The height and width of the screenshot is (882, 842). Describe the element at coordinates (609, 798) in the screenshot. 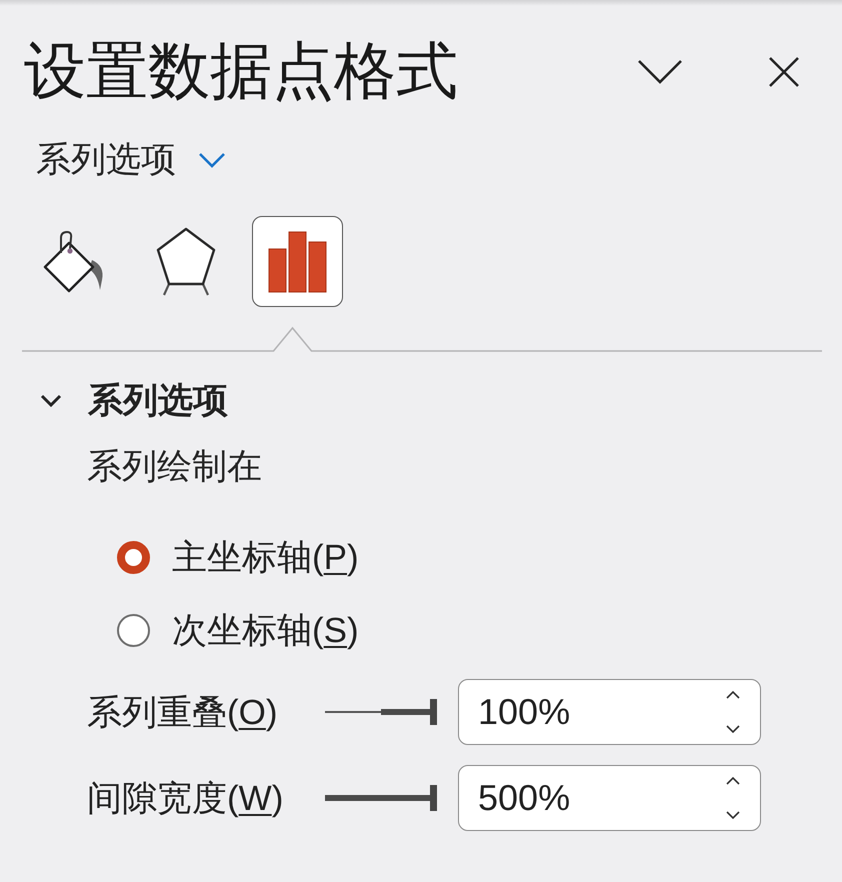

I see `percentage-field: 500%` at that location.